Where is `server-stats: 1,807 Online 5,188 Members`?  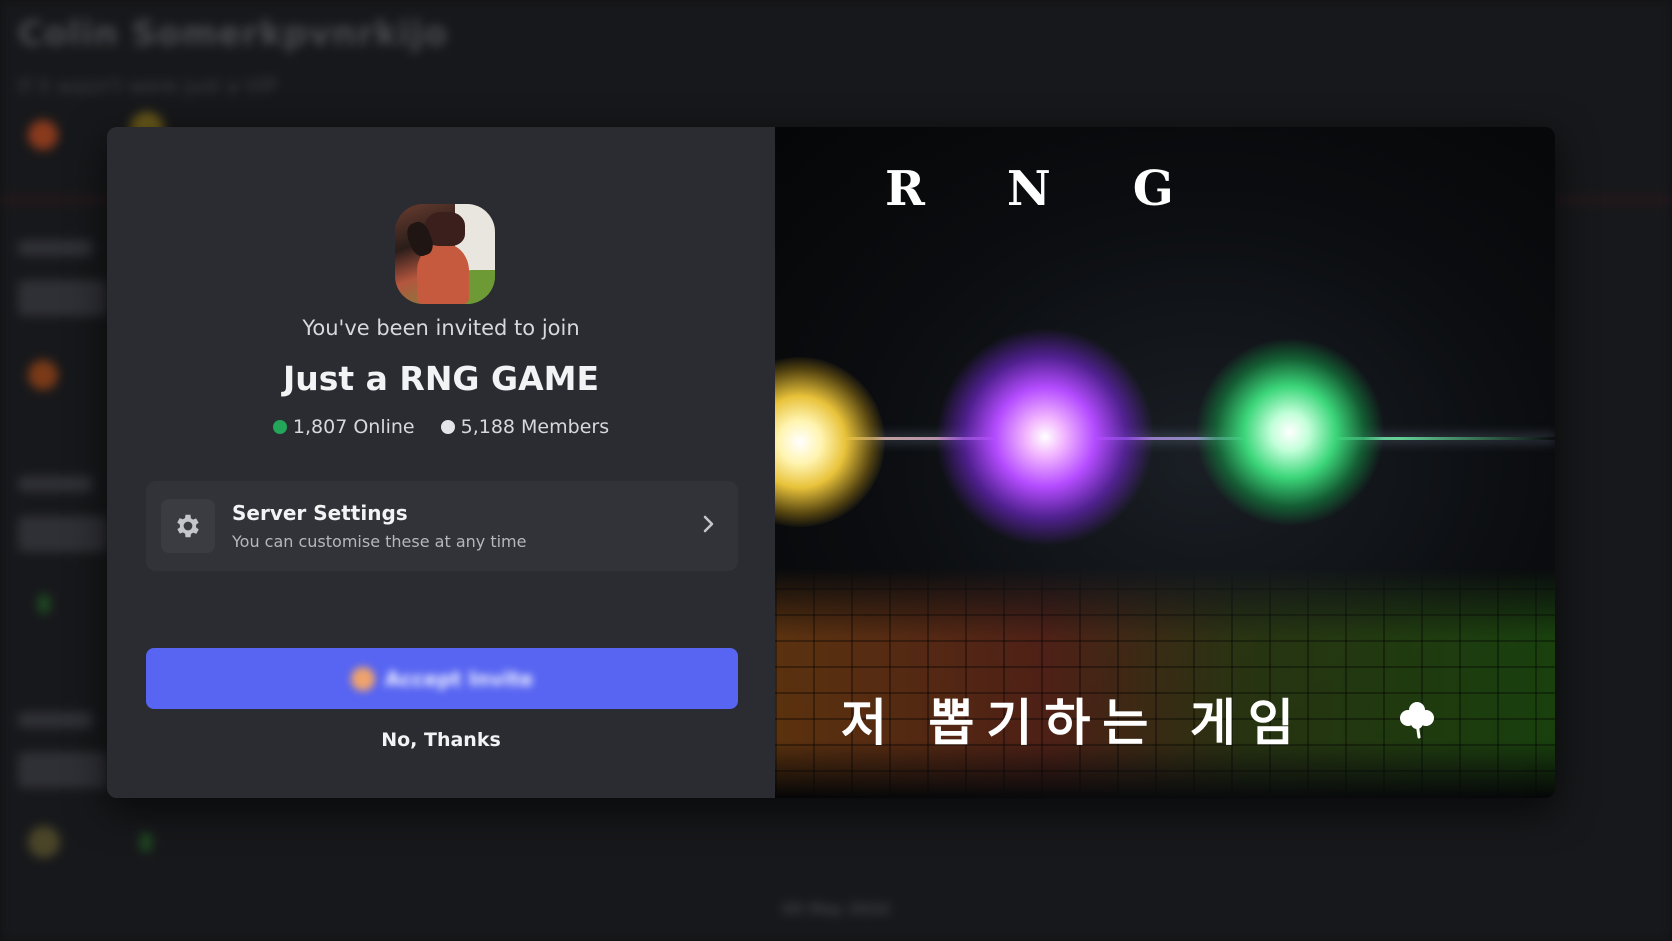 server-stats: 1,807 Online 5,188 Members is located at coordinates (441, 427).